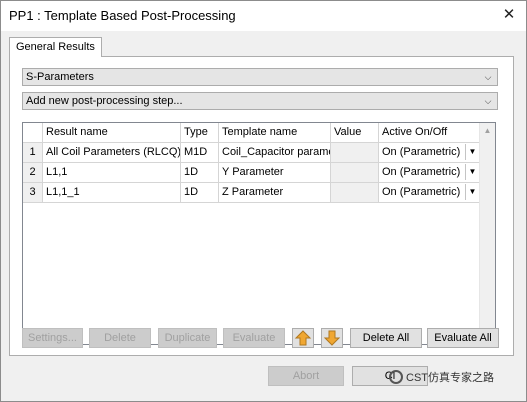  What do you see at coordinates (263, 16) in the screenshot?
I see `title-bar: PP1 : Template Based Post-Processing ✕` at bounding box center [263, 16].